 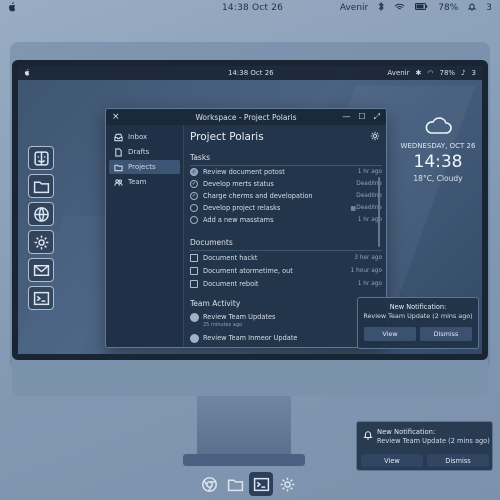 I want to click on system-menu-bar: 14:38 Oct 26 Avenir 78% 3, so click(x=250, y=8).